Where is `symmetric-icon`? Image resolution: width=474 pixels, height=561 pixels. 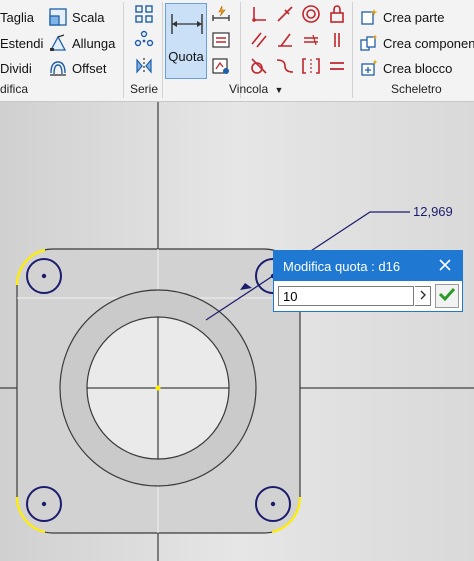
symmetric-icon is located at coordinates (311, 68).